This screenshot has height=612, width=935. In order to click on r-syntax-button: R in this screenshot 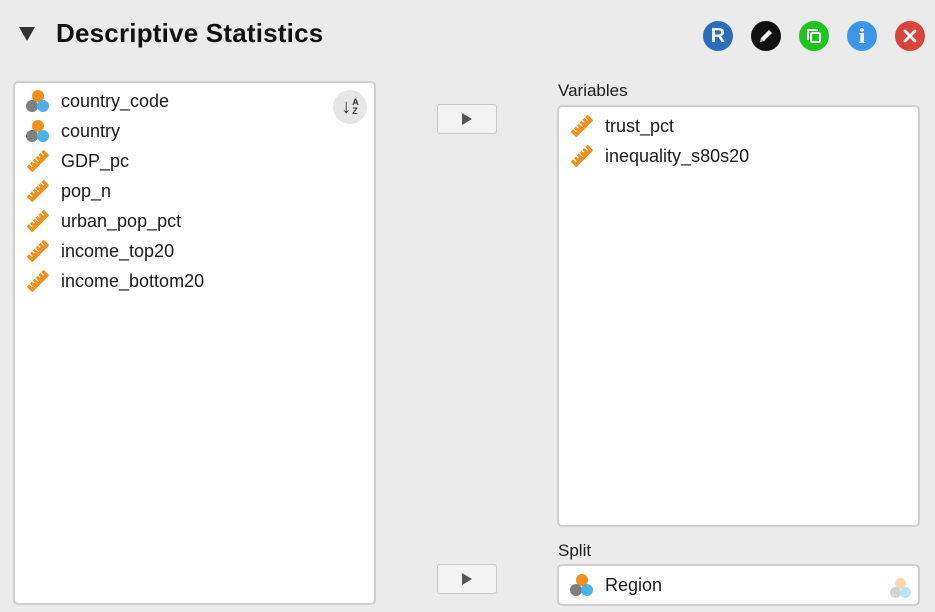, I will do `click(718, 36)`.